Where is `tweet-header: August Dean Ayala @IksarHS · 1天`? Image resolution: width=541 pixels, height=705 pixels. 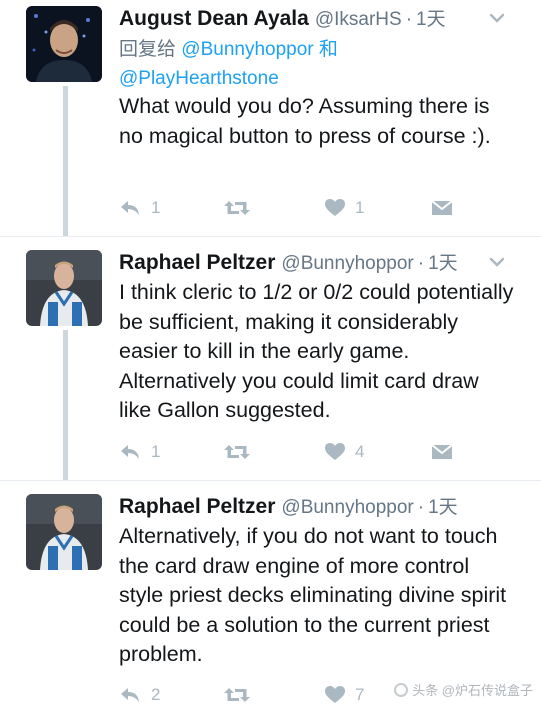 tweet-header: August Dean Ayala @IksarHS · 1天 is located at coordinates (282, 19).